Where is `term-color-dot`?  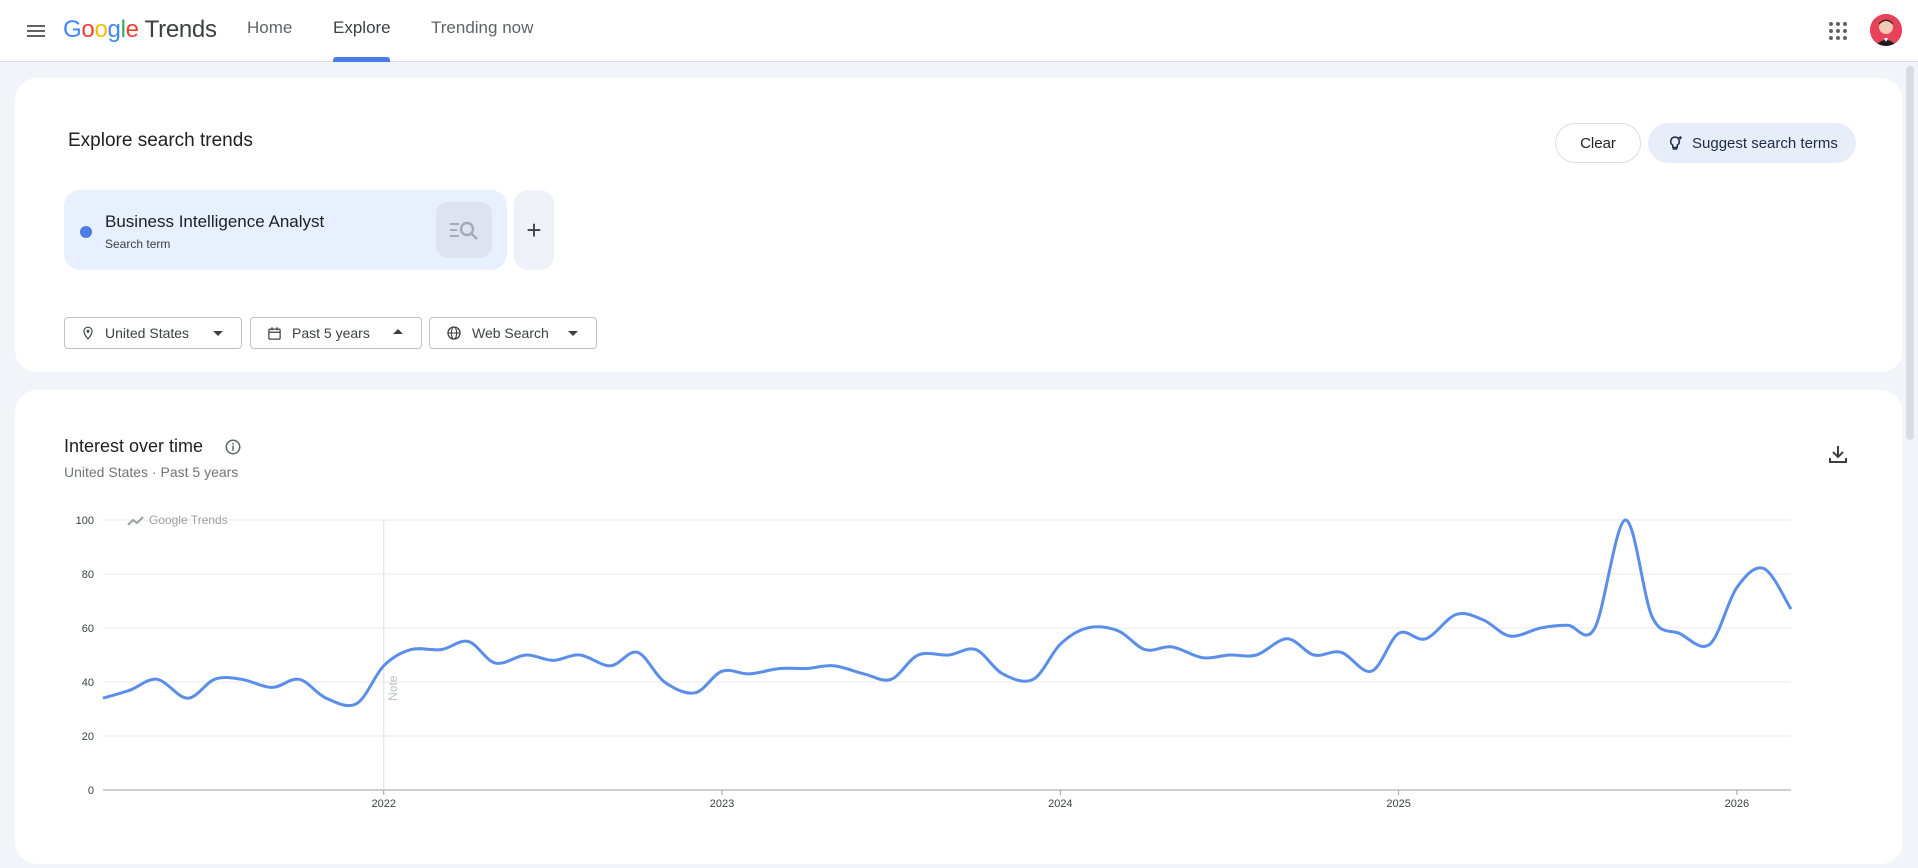 term-color-dot is located at coordinates (86, 232).